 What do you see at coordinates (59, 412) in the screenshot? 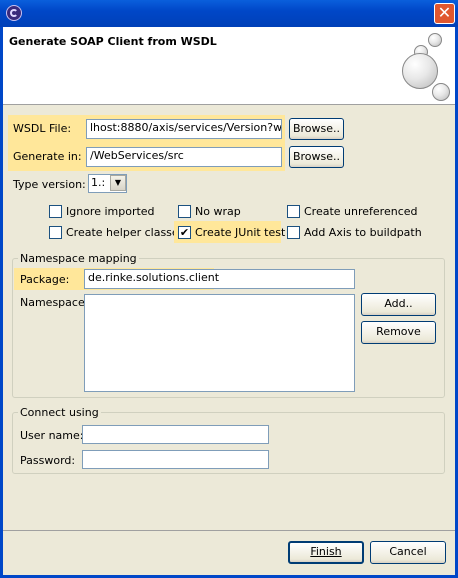
I see `connect-using-title: Connect using` at bounding box center [59, 412].